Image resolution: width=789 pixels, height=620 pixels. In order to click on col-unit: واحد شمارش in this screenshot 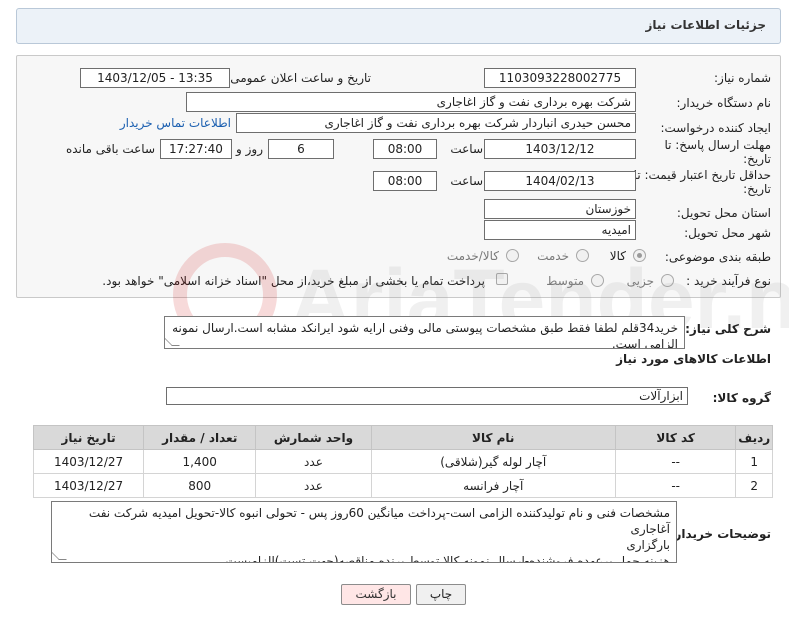, I will do `click(313, 437)`.